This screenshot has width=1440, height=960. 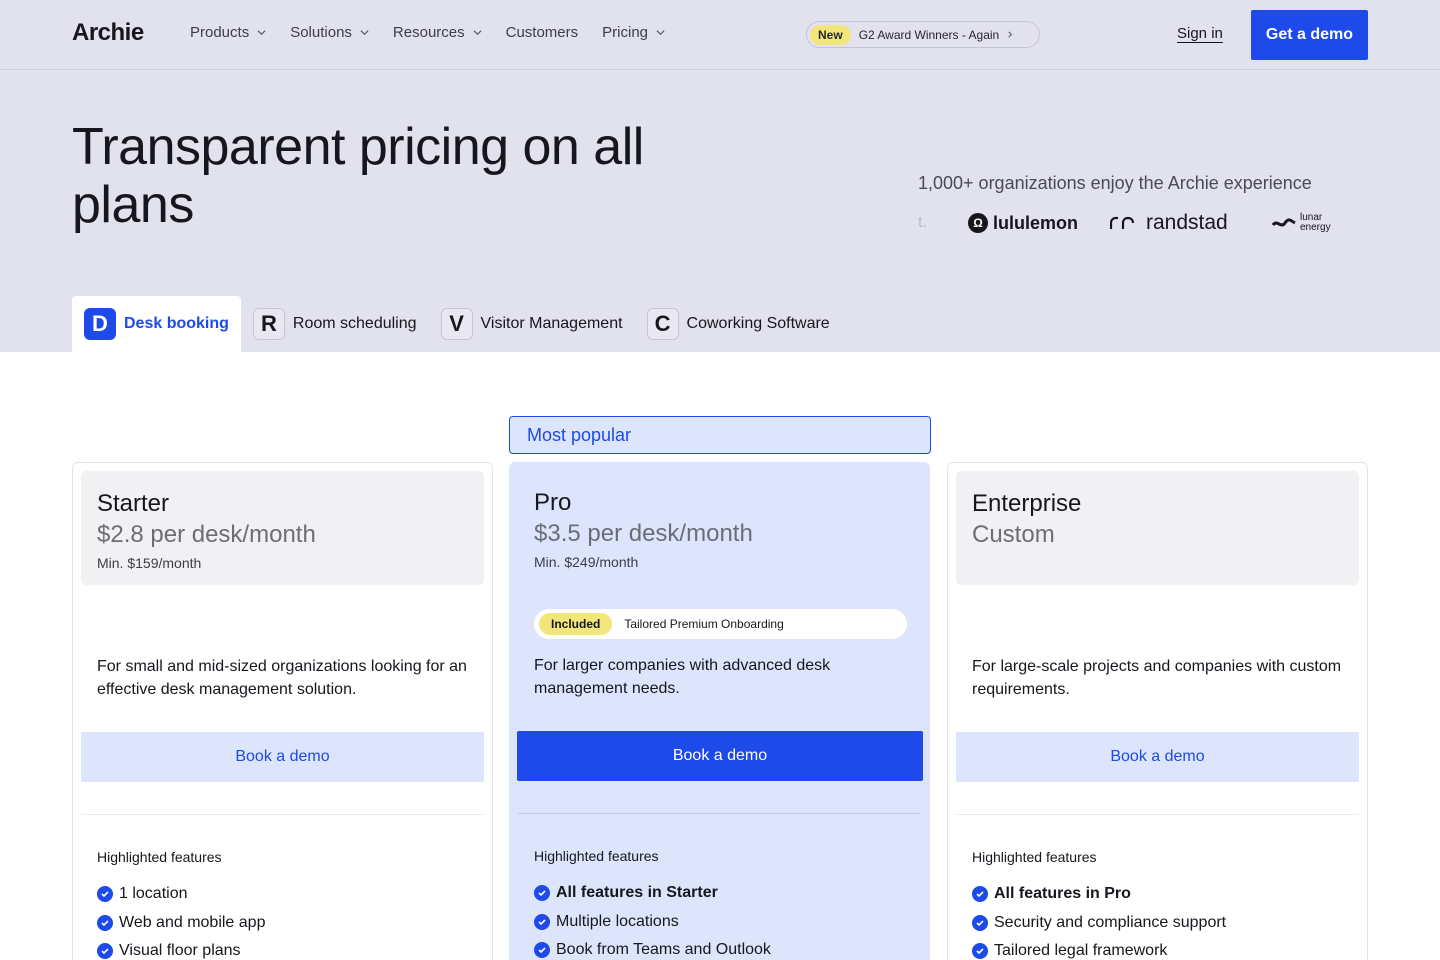 What do you see at coordinates (100, 324) in the screenshot?
I see `desk-booking-icon: D` at bounding box center [100, 324].